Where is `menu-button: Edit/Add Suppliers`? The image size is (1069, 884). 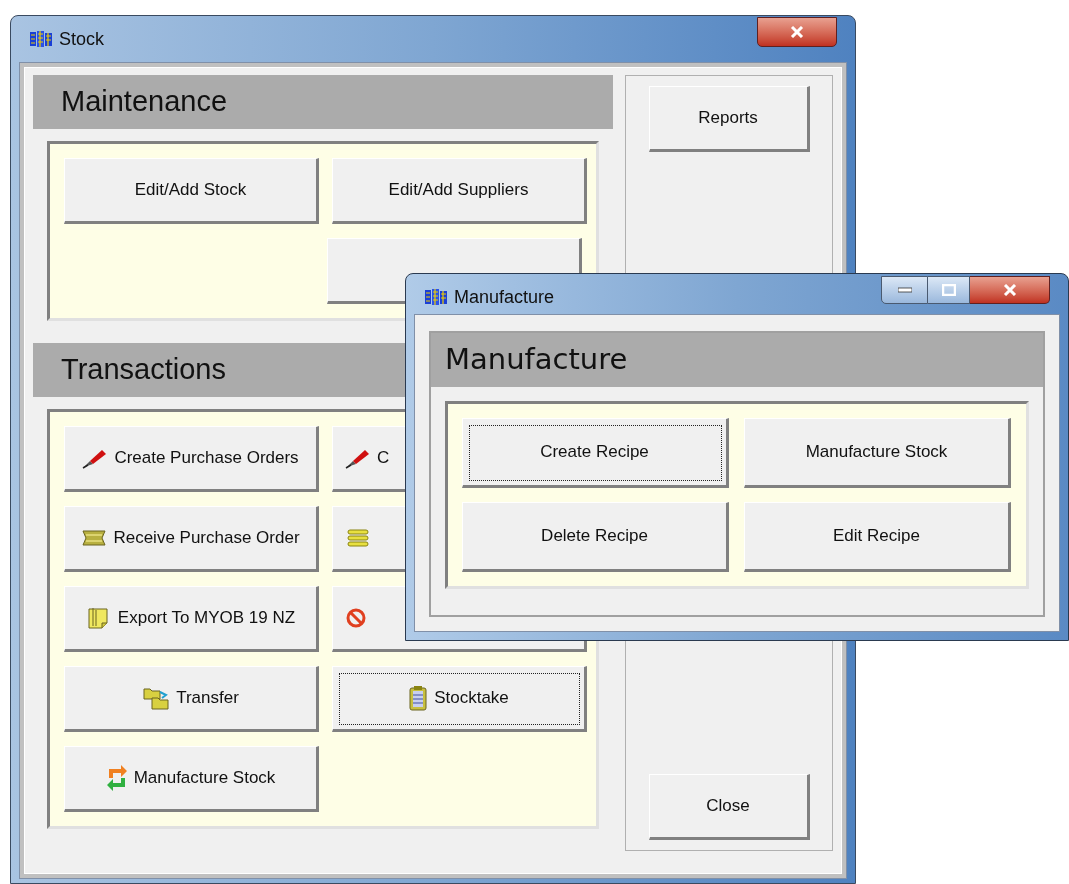 menu-button: Edit/Add Suppliers is located at coordinates (459, 191).